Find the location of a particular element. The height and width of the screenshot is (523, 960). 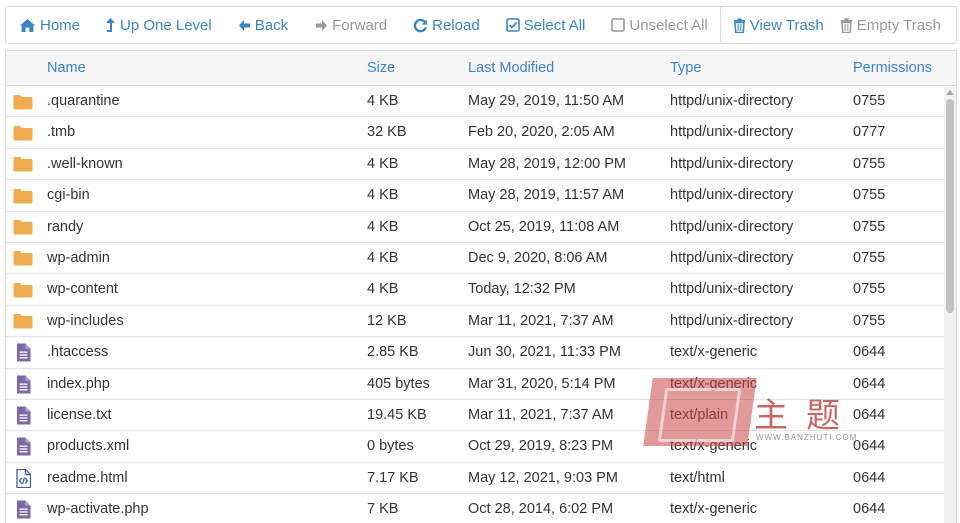

file-last-modified: May 28, 2019, 11:57 AM is located at coordinates (546, 195).